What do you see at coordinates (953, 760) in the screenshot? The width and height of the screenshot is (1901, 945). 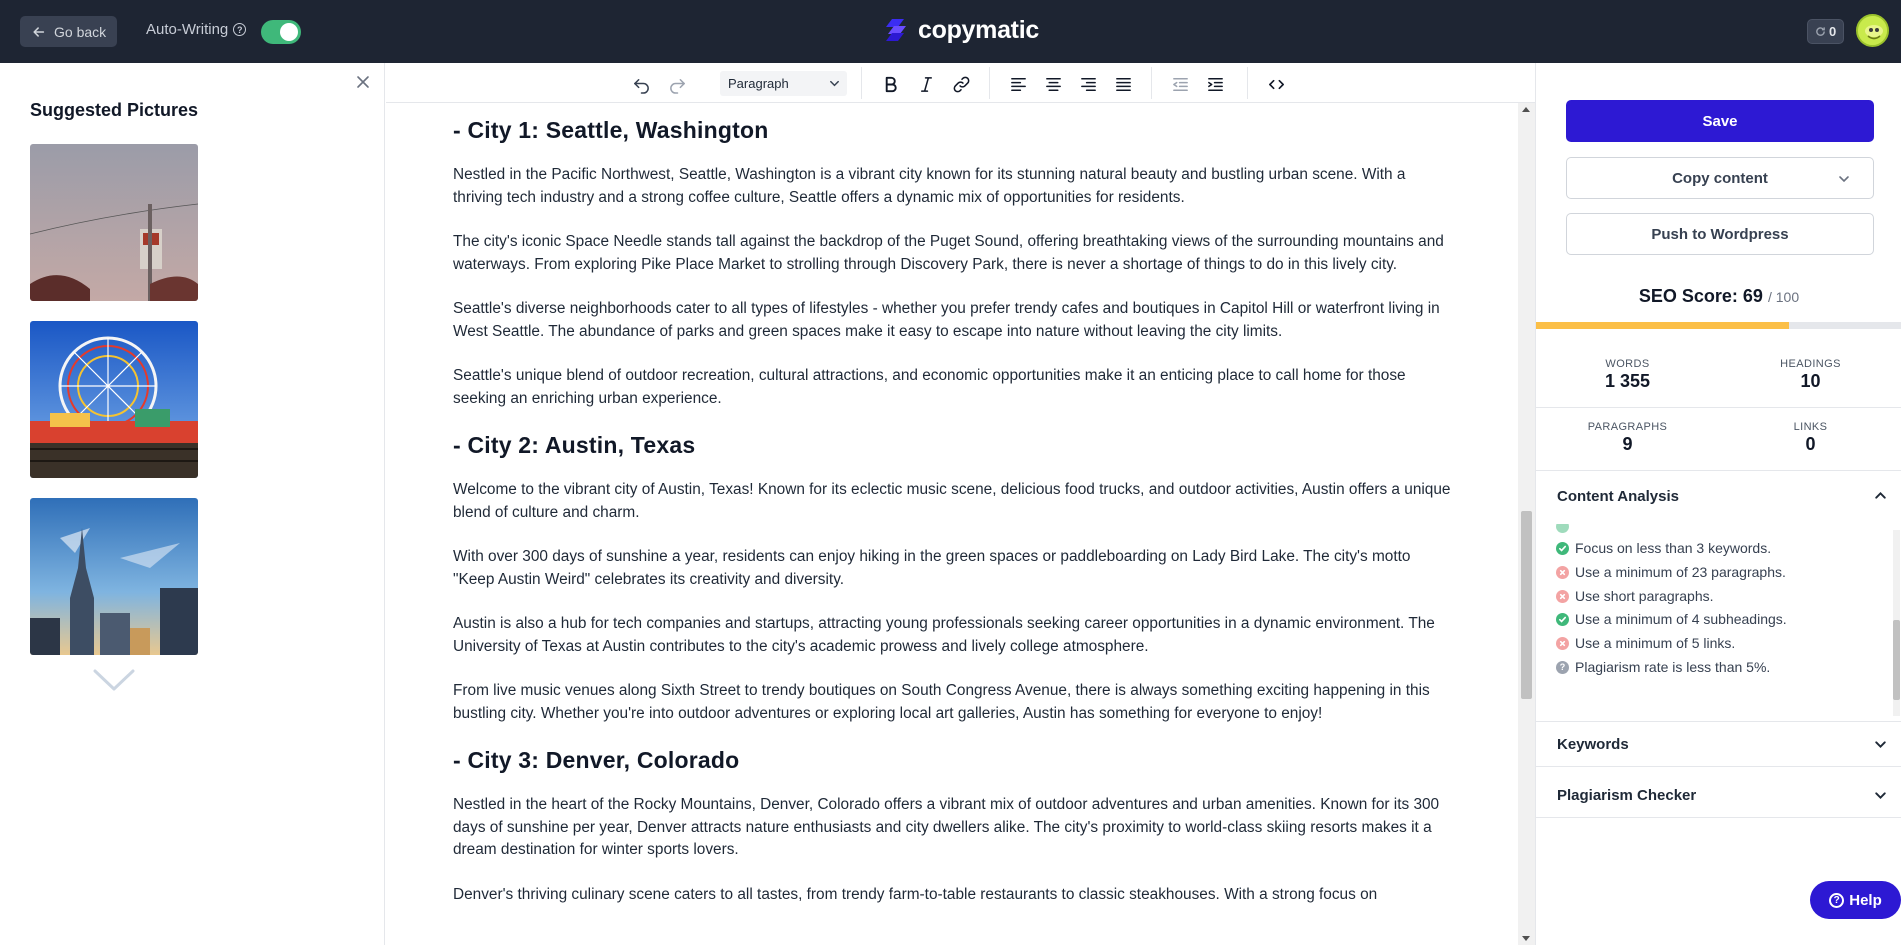 I see `heading-denver: - City 3: Denver, Colorado` at bounding box center [953, 760].